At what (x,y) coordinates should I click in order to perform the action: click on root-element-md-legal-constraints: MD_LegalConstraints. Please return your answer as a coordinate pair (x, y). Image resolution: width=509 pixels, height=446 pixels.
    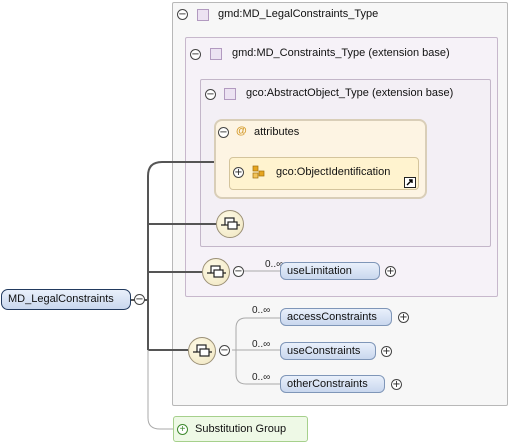
    Looking at the image, I should click on (66, 299).